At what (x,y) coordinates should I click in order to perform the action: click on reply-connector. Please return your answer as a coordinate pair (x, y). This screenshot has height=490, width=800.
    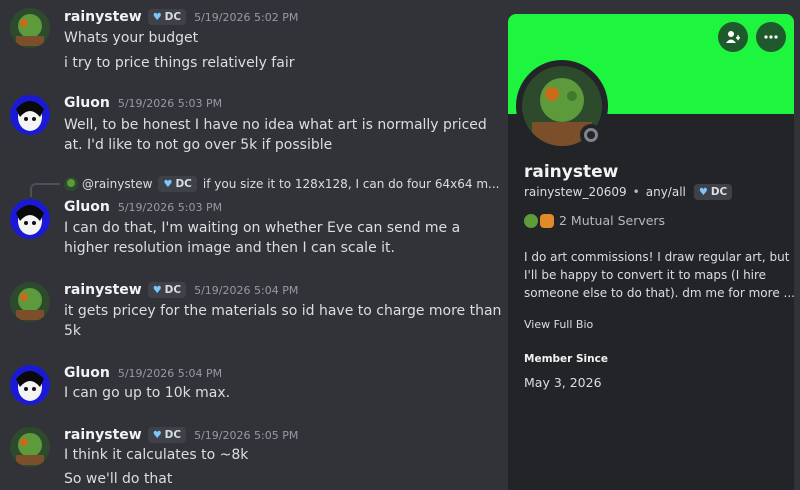
    Looking at the image, I should click on (45, 190).